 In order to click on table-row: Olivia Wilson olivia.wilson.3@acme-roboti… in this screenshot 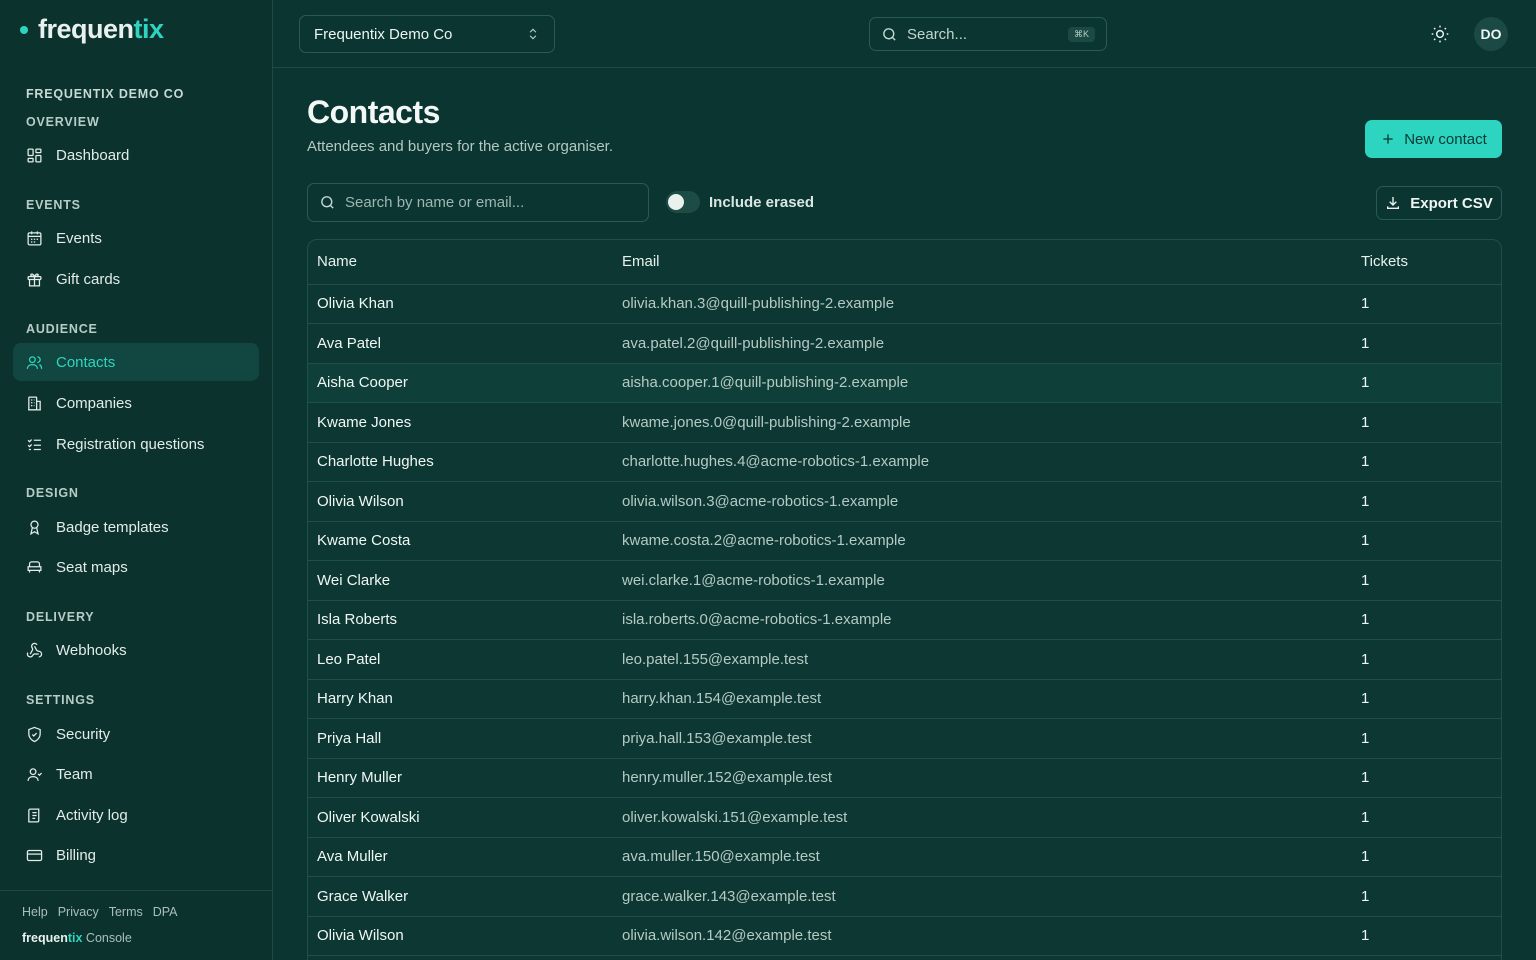, I will do `click(904, 501)`.